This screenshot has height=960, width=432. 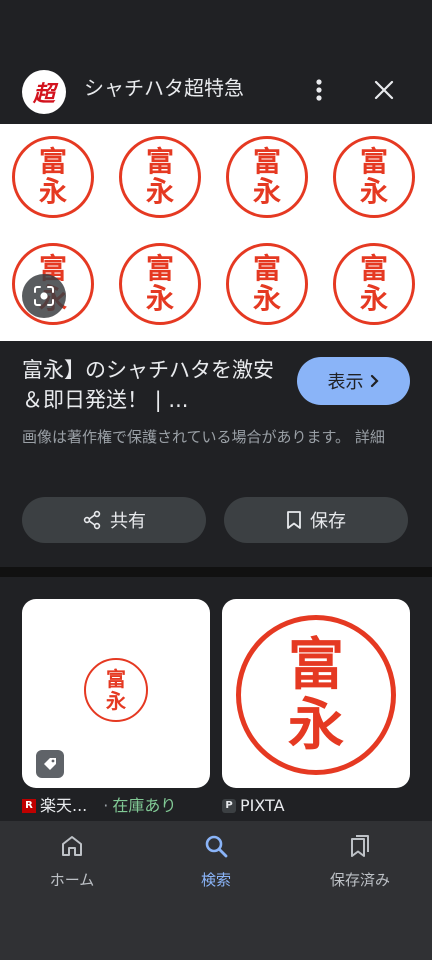 I want to click on save-button: 保存, so click(x=316, y=520).